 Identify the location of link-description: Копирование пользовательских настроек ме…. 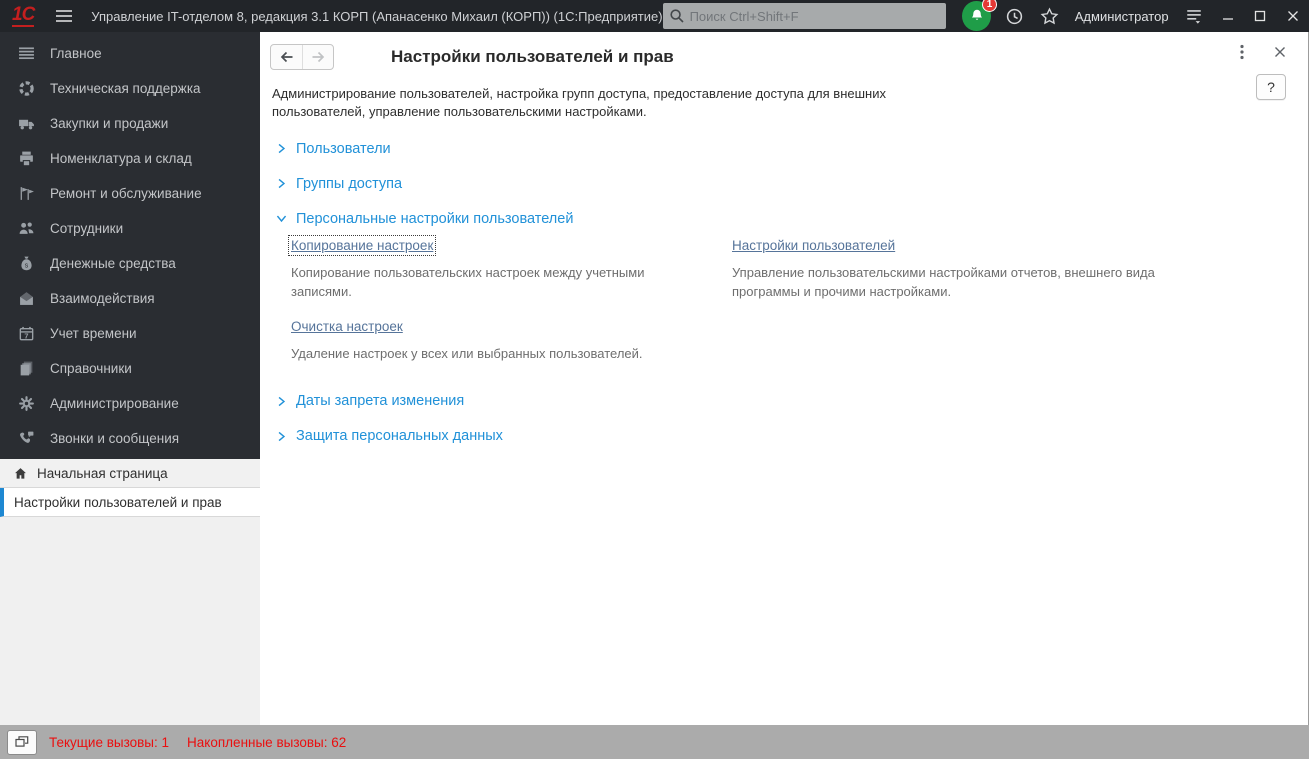
(468, 282).